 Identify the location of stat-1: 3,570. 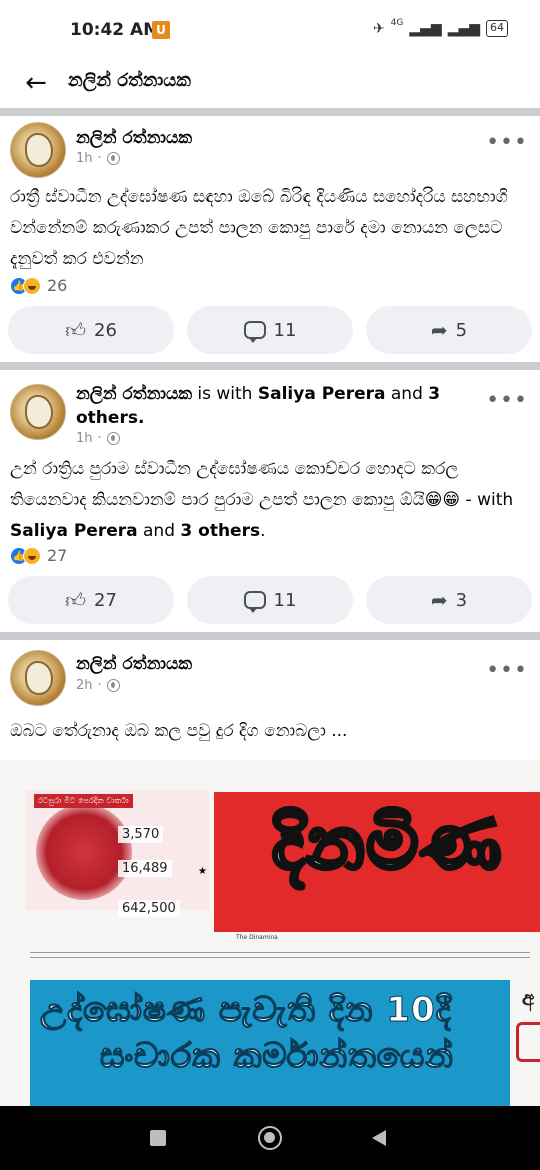
(141, 834).